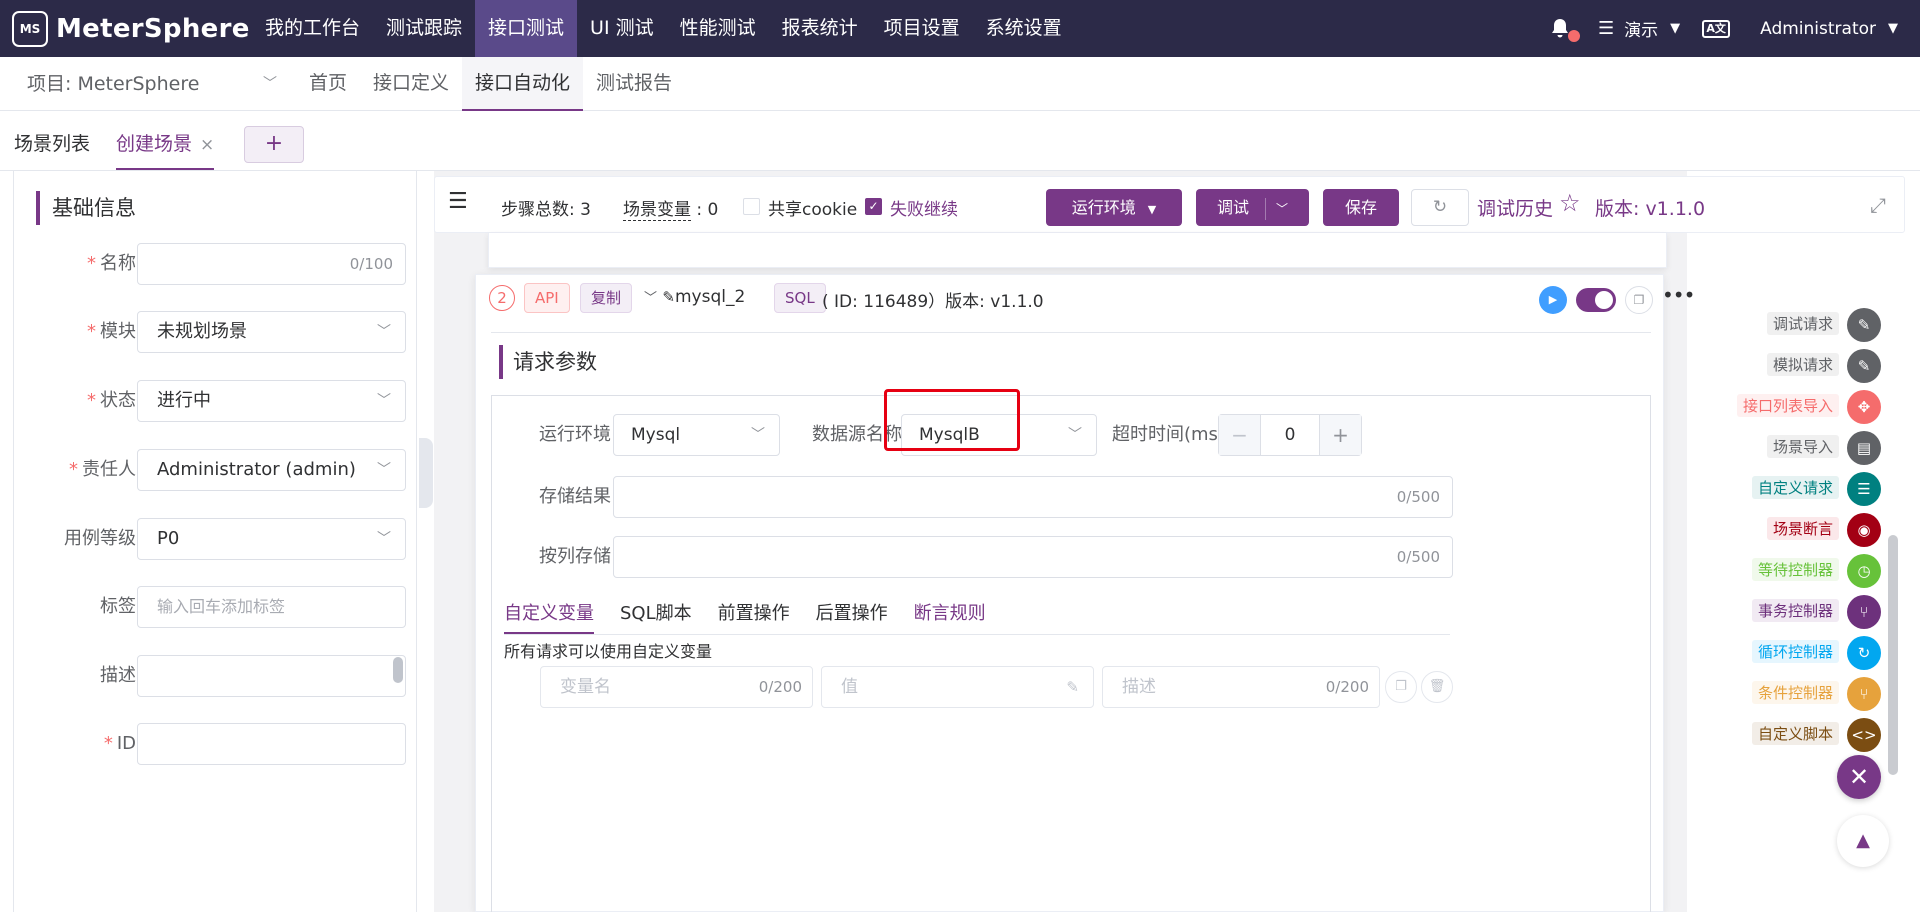  What do you see at coordinates (271, 332) in the screenshot?
I see `module-select: 未规划场景 ﹀` at bounding box center [271, 332].